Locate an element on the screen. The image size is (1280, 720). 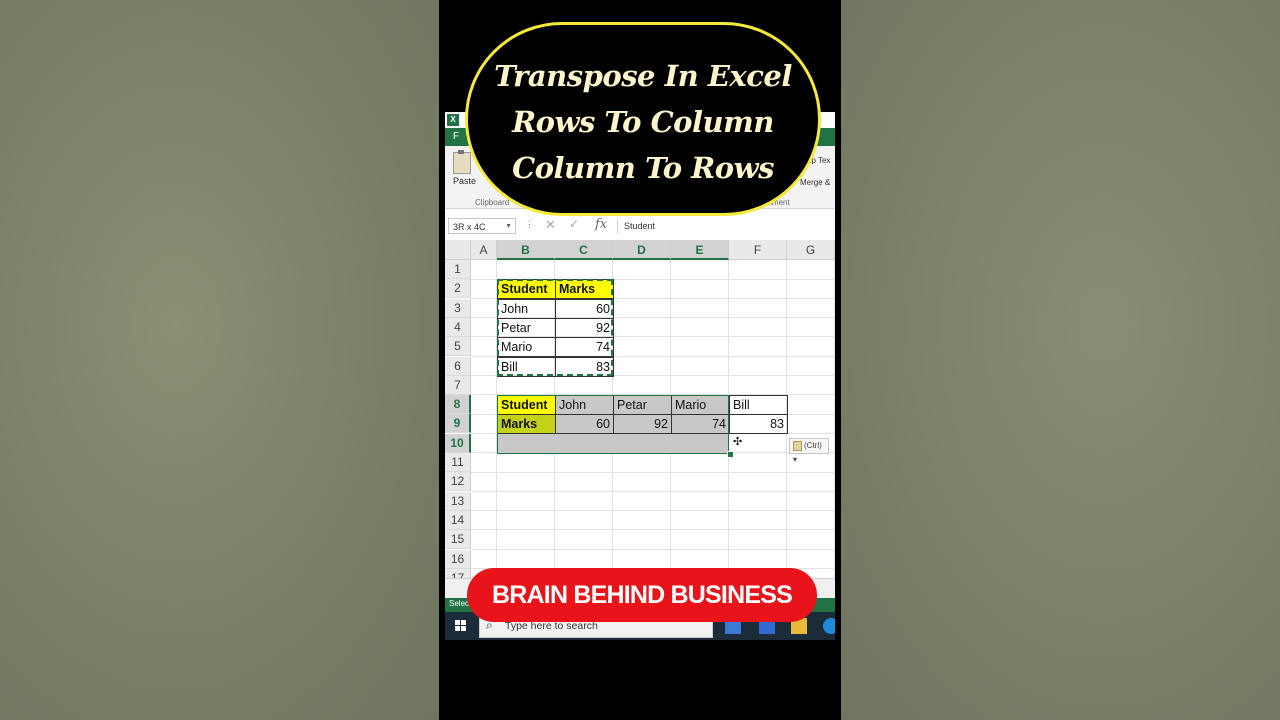
chevron-down-icon: ▼ is located at coordinates (508, 227).